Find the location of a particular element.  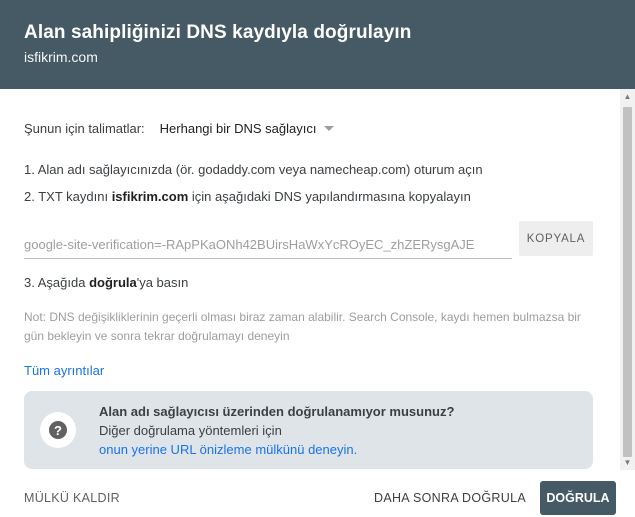

step-2-domain: isfikrim.com is located at coordinates (150, 196).